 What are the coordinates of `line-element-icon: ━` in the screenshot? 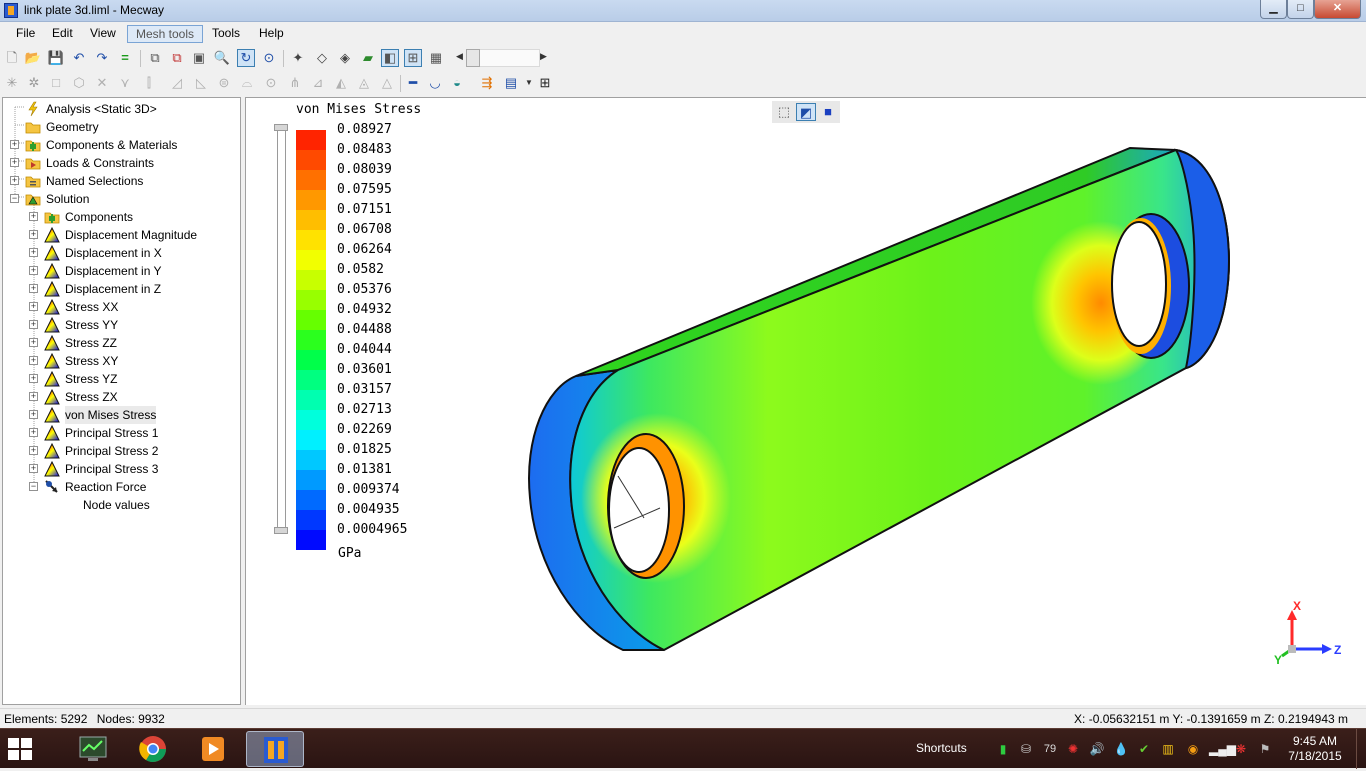 It's located at (413, 83).